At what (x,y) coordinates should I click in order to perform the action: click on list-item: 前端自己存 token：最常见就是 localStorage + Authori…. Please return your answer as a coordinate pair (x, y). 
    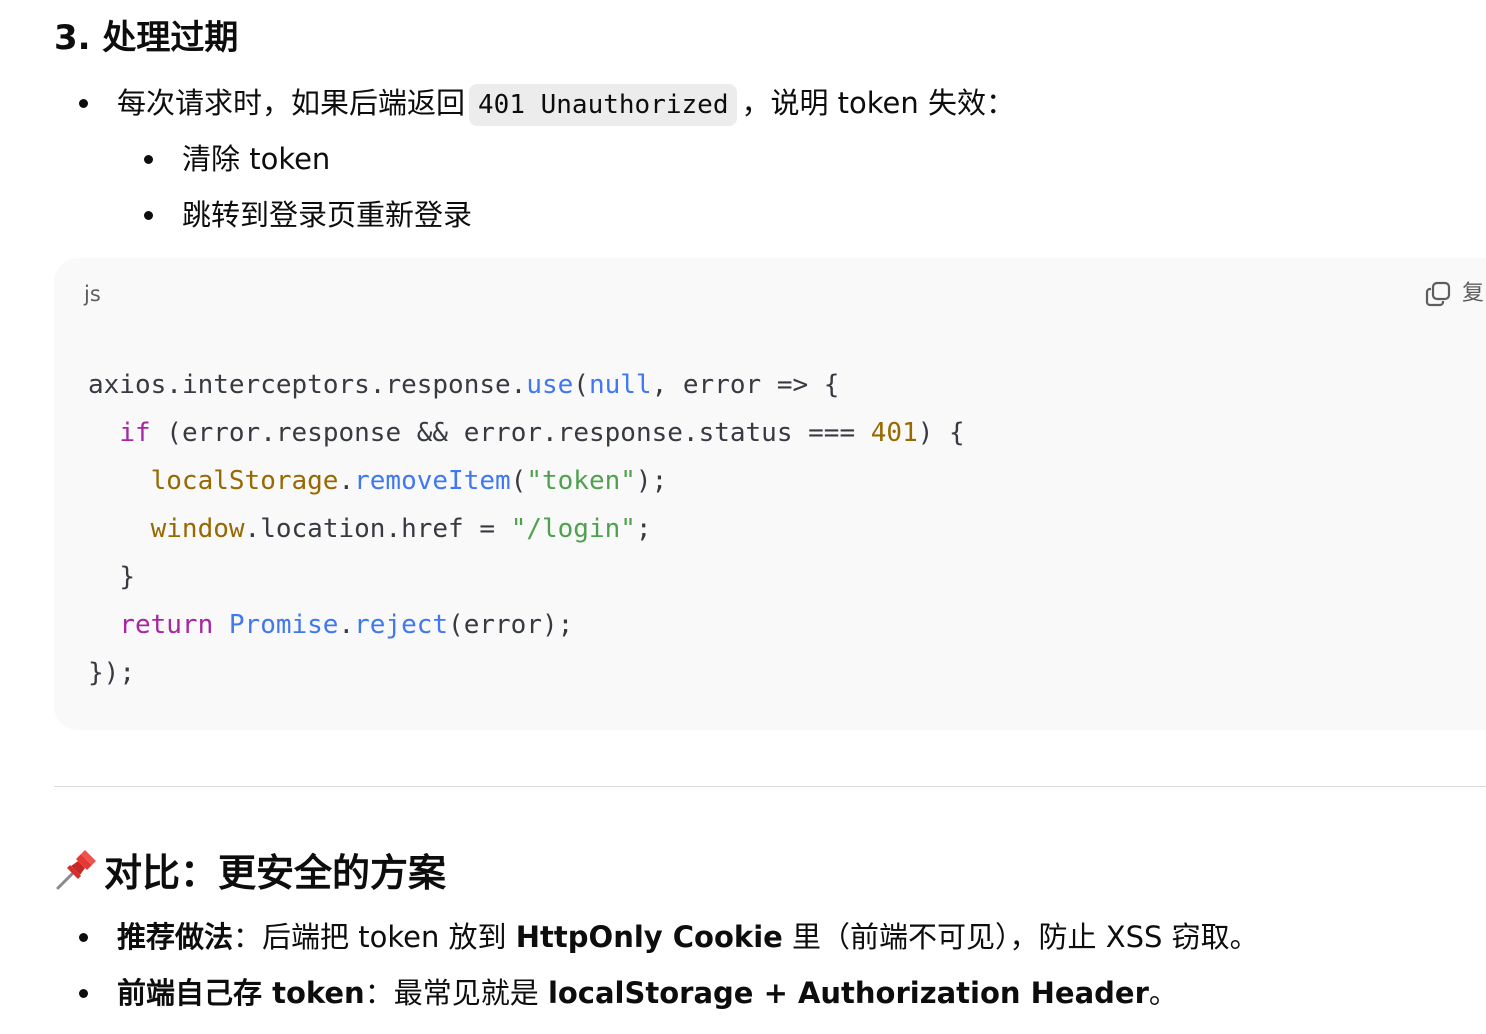
    Looking at the image, I should click on (628, 993).